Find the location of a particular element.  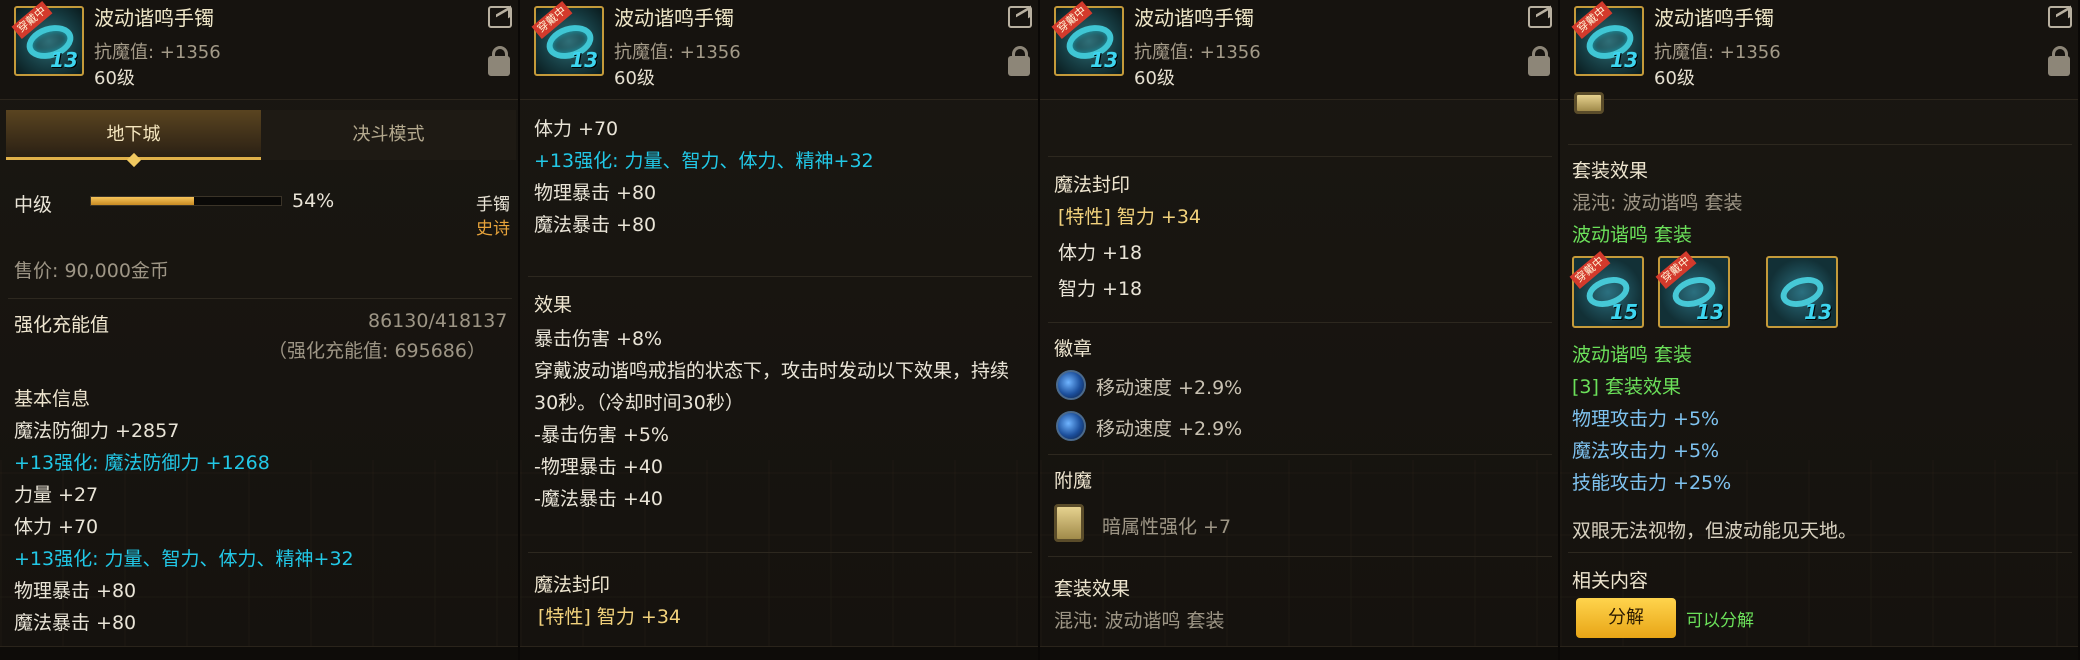

set-item-icon: 13 is located at coordinates (1802, 292).